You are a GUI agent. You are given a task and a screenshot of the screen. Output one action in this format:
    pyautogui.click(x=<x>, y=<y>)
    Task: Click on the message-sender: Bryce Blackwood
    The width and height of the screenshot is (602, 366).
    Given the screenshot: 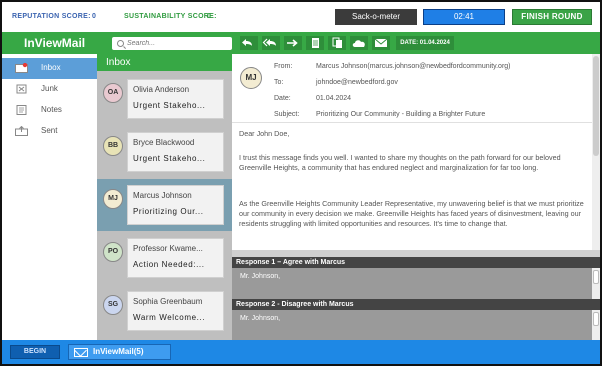 What is the action you would take?
    pyautogui.click(x=164, y=142)
    